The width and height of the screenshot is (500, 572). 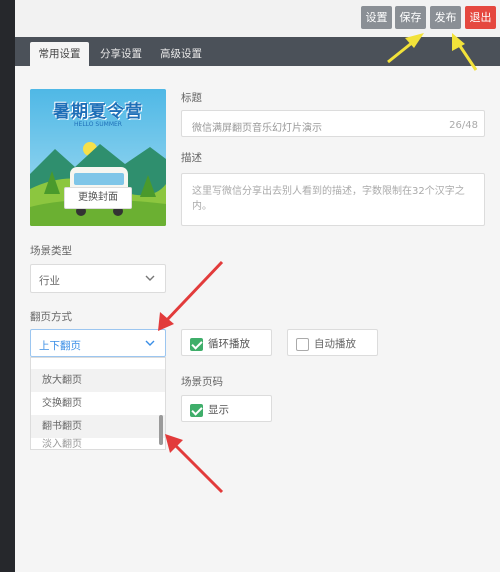 What do you see at coordinates (98, 343) in the screenshot?
I see `page-flip-select: 上下翻页` at bounding box center [98, 343].